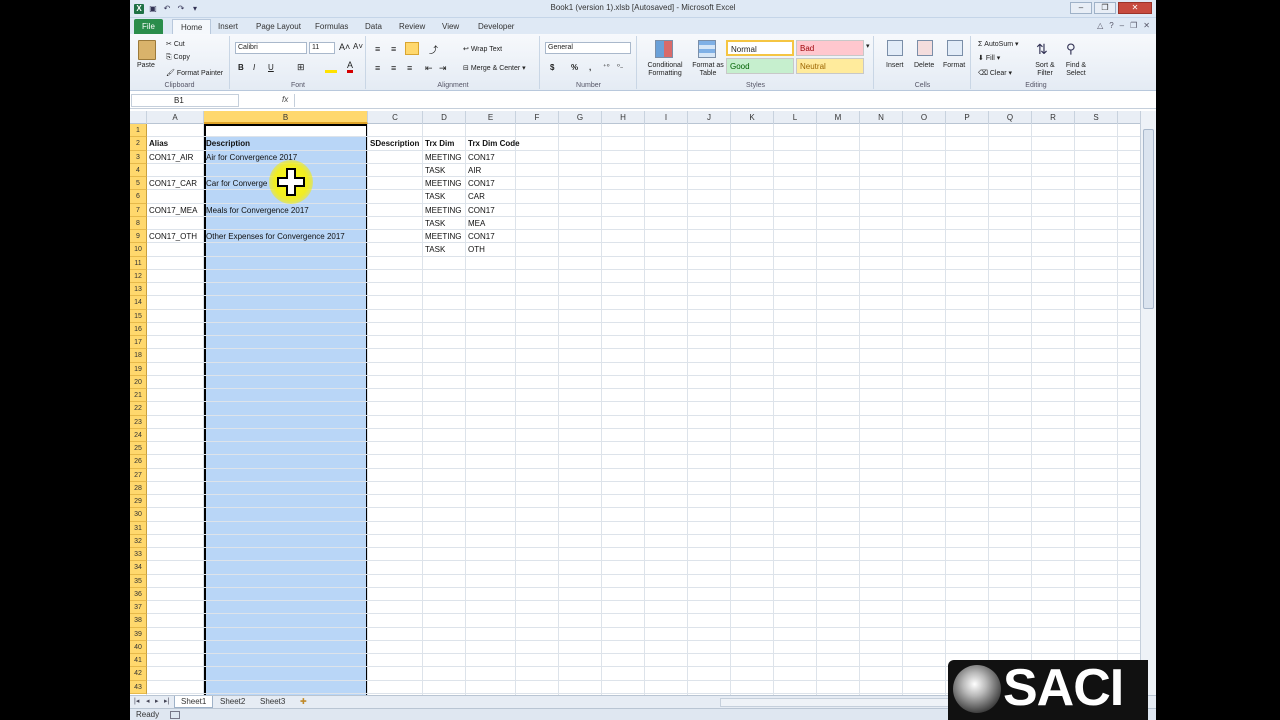 The image size is (1280, 720). Describe the element at coordinates (138, 157) in the screenshot. I see `row-header-3: 3` at that location.